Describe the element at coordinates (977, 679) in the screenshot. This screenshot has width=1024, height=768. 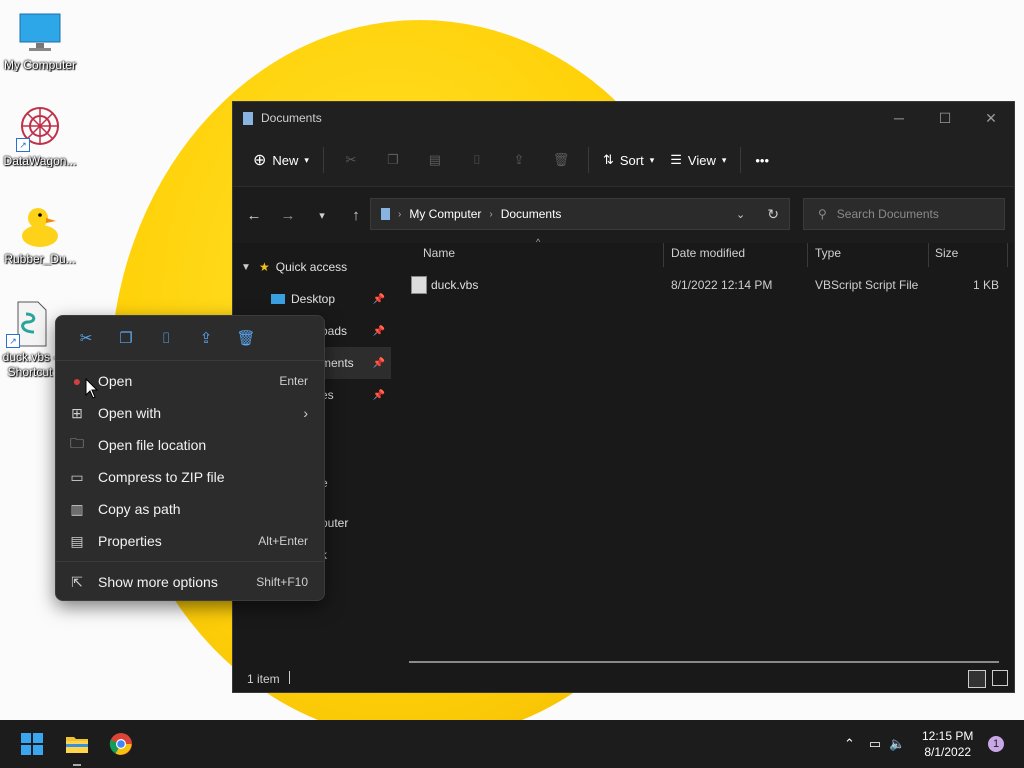
I see `details-view-icon` at that location.